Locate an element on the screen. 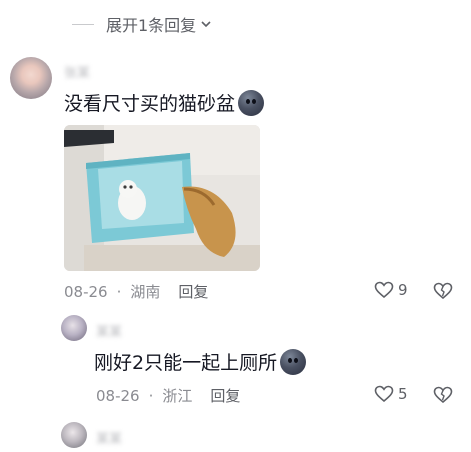 The image size is (471, 452). like-button: 9 is located at coordinates (391, 290).